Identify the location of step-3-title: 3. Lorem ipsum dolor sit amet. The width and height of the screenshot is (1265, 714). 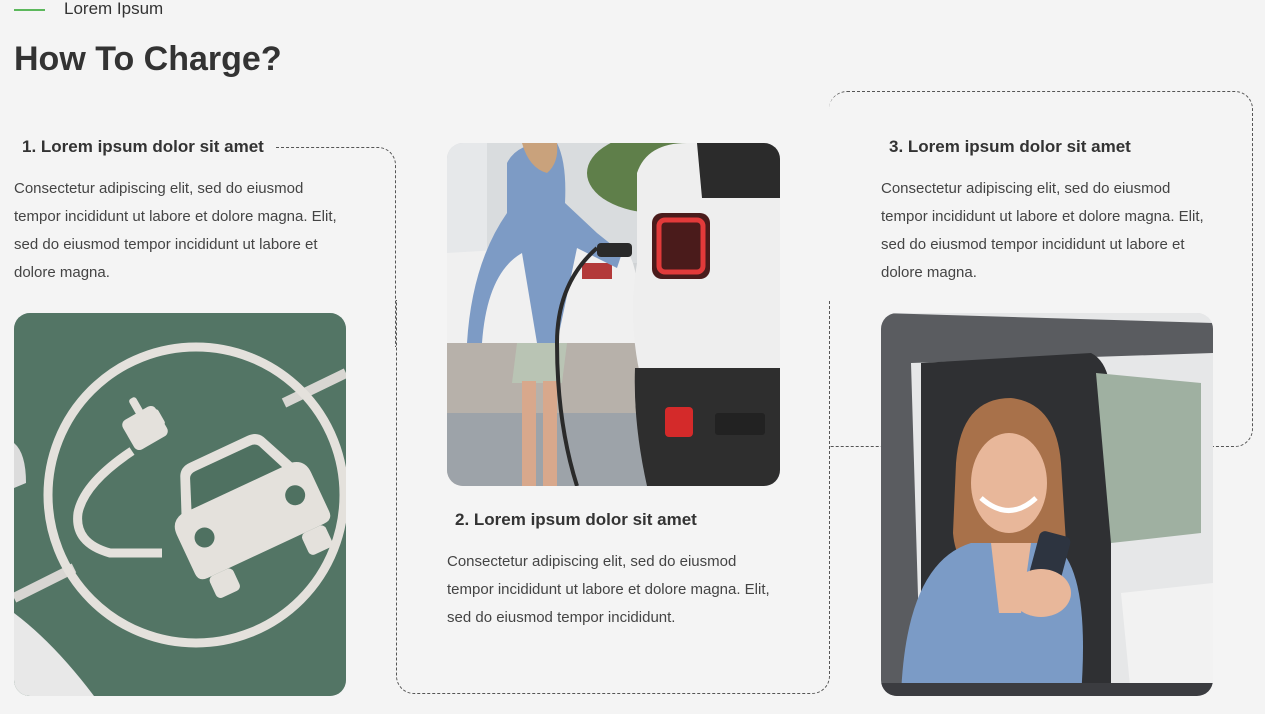
(1010, 146).